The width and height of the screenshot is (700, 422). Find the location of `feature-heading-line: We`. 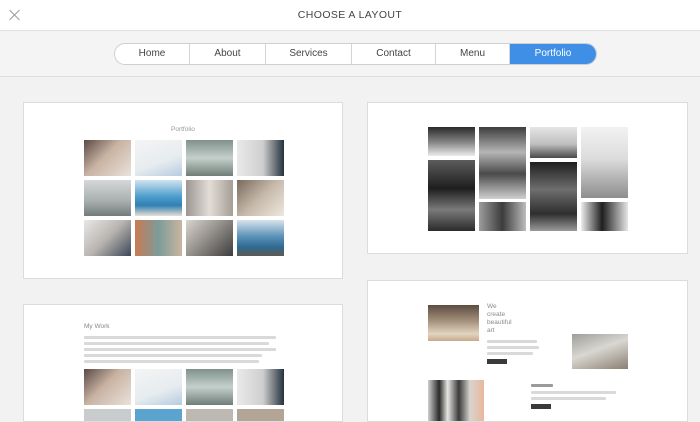

feature-heading-line: We is located at coordinates (492, 306).